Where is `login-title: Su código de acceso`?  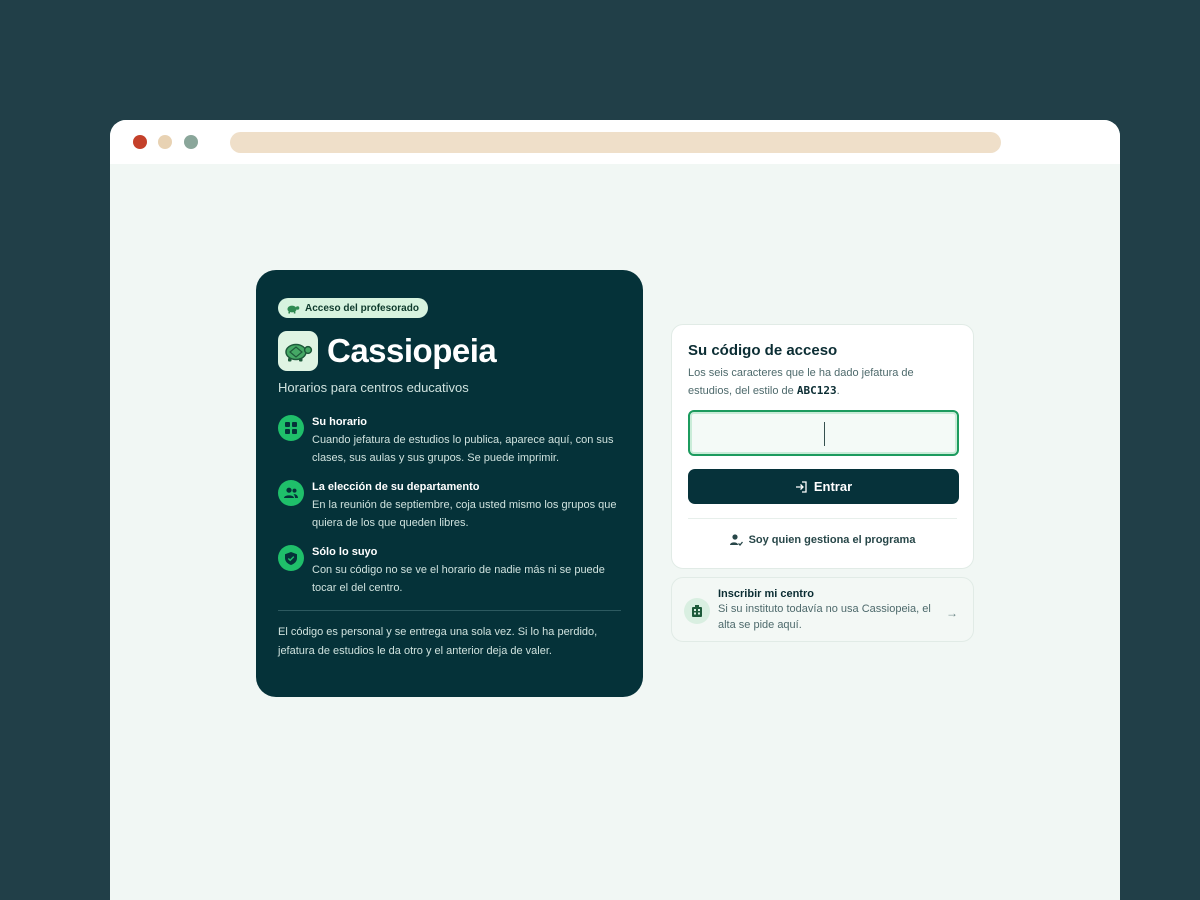
login-title: Su código de acceso is located at coordinates (763, 350).